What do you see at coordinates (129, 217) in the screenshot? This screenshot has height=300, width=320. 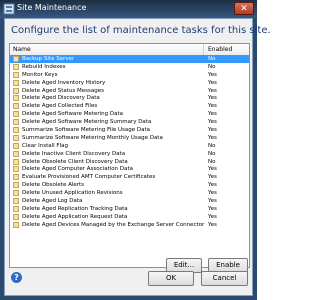 I see `table-row: Delete Aged Application Request Data Yes` at bounding box center [129, 217].